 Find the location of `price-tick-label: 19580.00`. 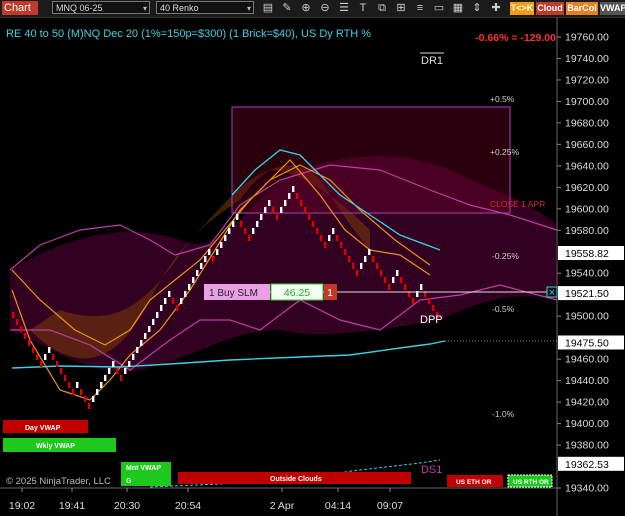

price-tick-label: 19580.00 is located at coordinates (587, 231).